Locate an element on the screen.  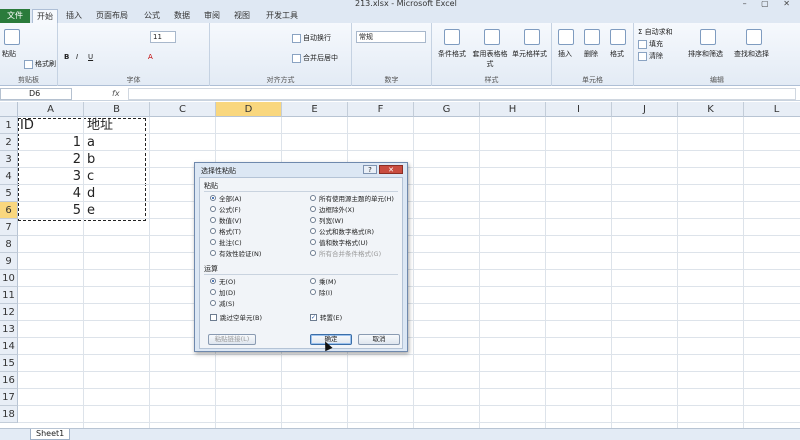
tab-developer: 开发工具 is located at coordinates (282, 16).